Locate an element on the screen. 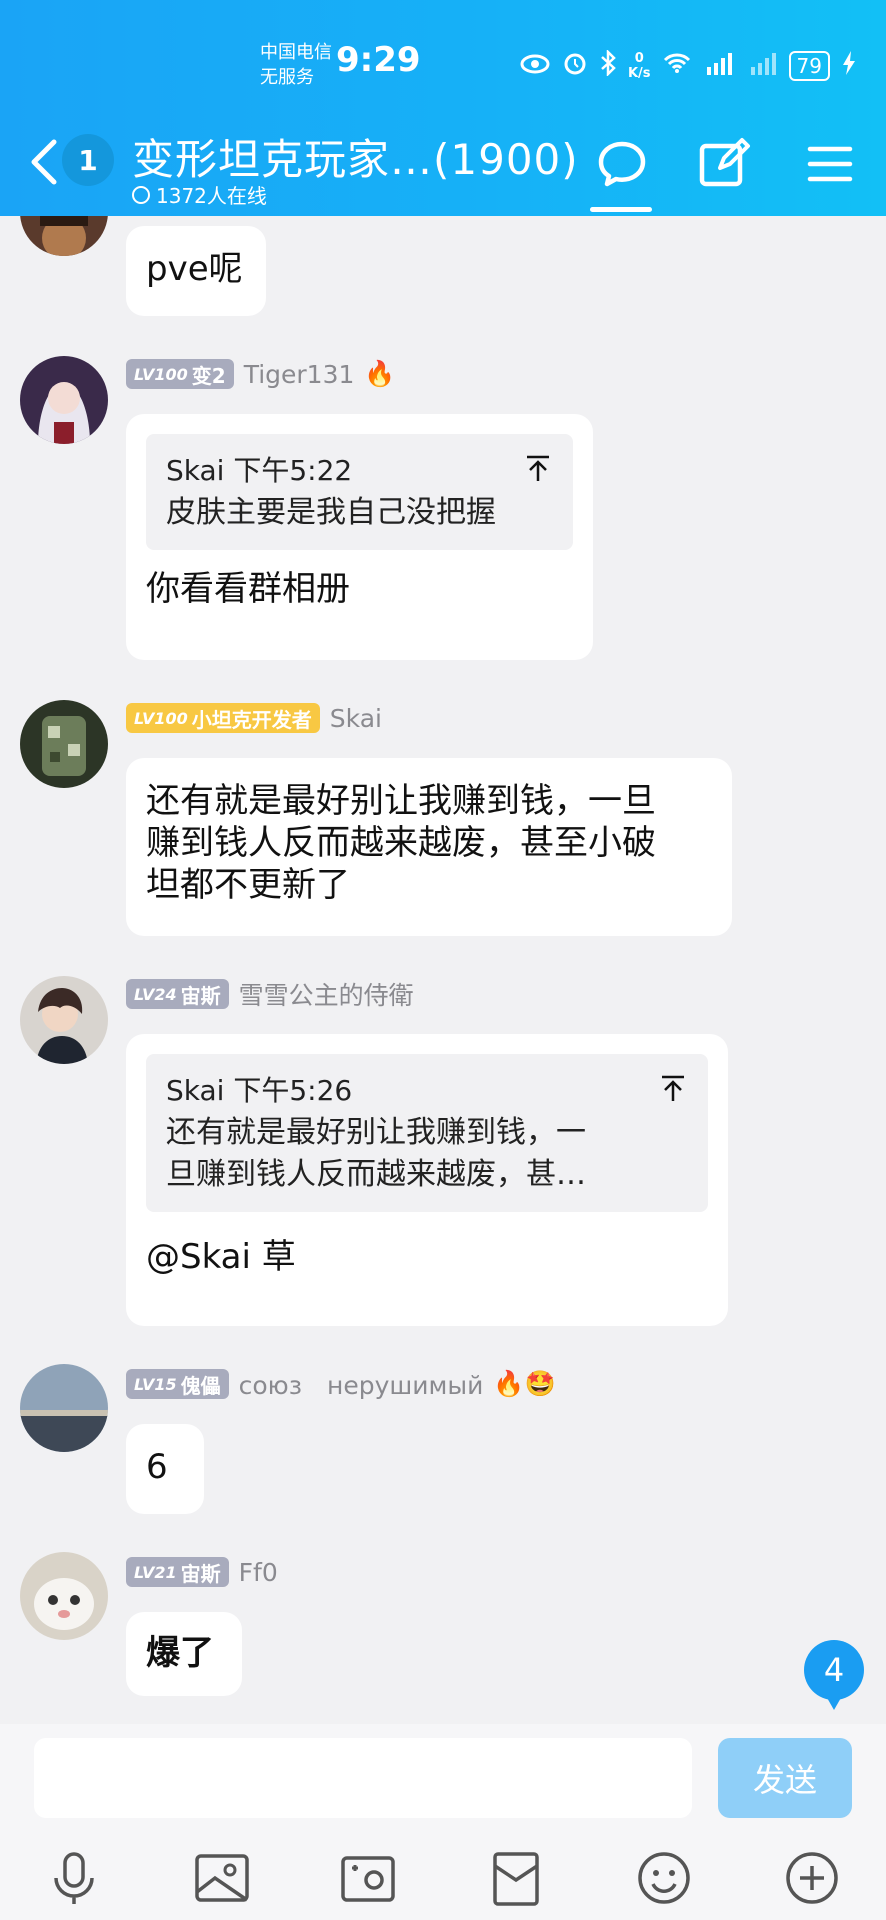  message-bubble: 6 is located at coordinates (165, 1469).